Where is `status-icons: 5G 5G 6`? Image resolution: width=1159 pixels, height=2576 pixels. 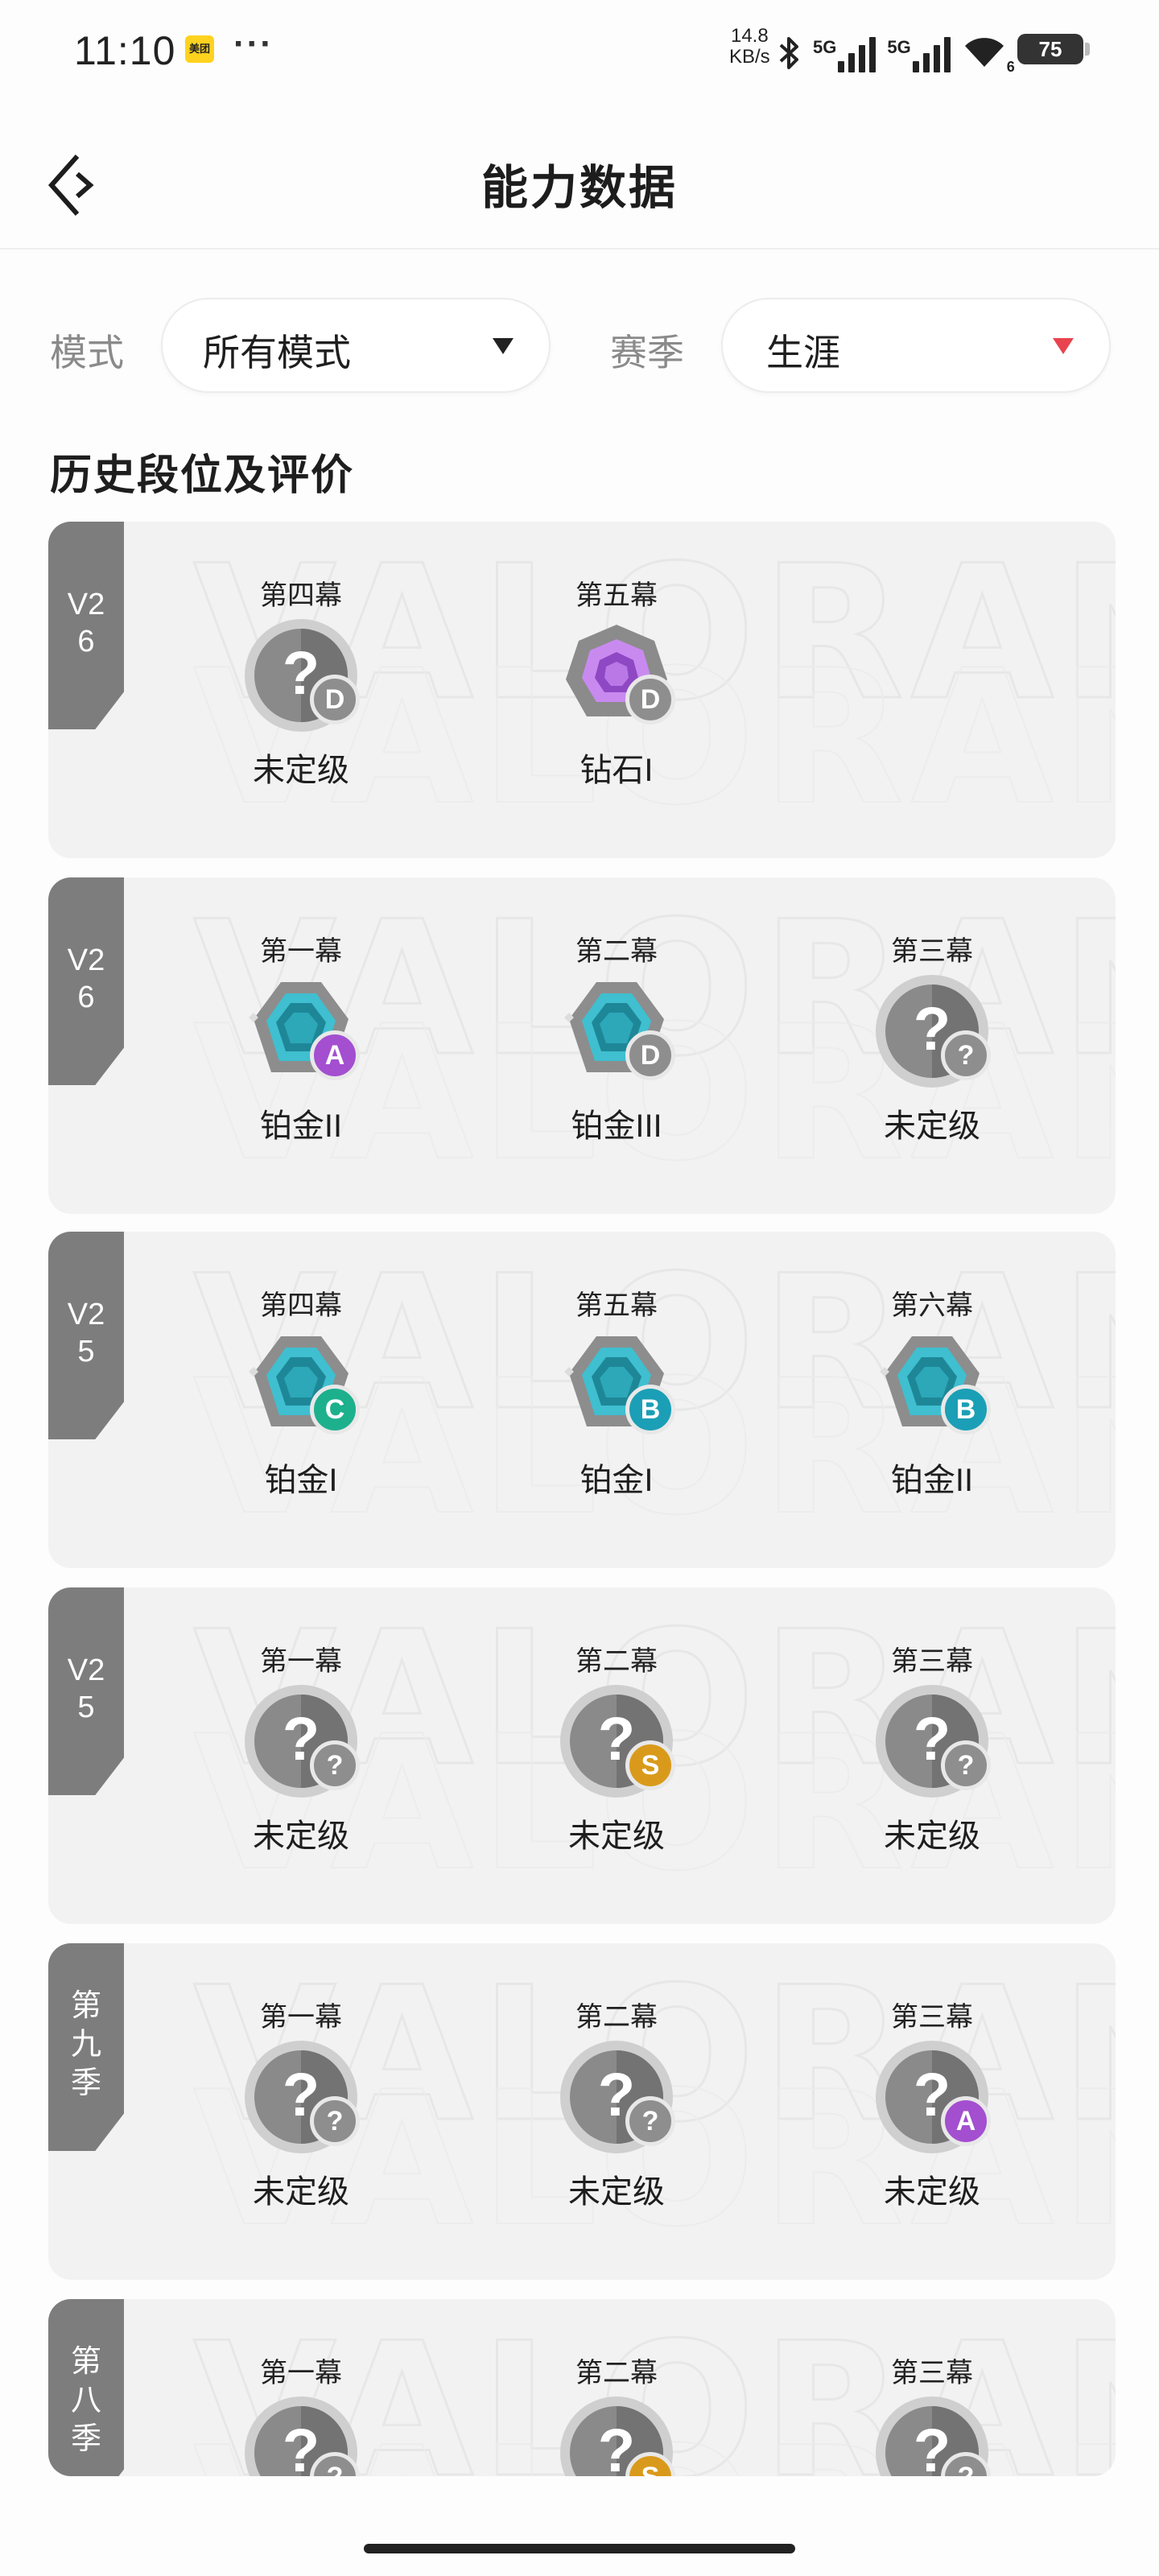
status-icons: 5G 5G 6 is located at coordinates (896, 49).